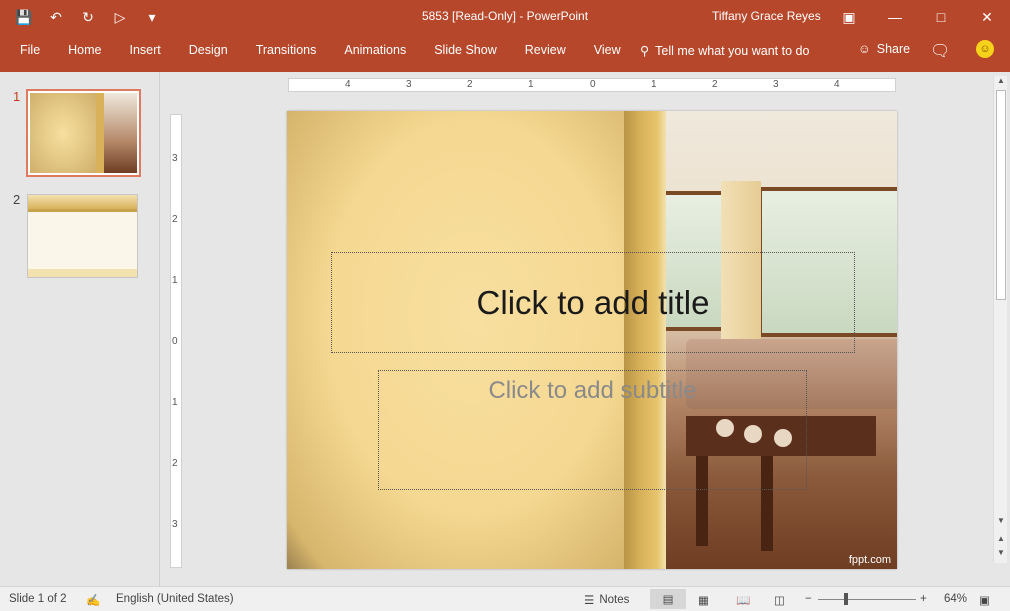 The height and width of the screenshot is (611, 1010). I want to click on window-controls: ▣ — □ ✕, so click(918, 17).